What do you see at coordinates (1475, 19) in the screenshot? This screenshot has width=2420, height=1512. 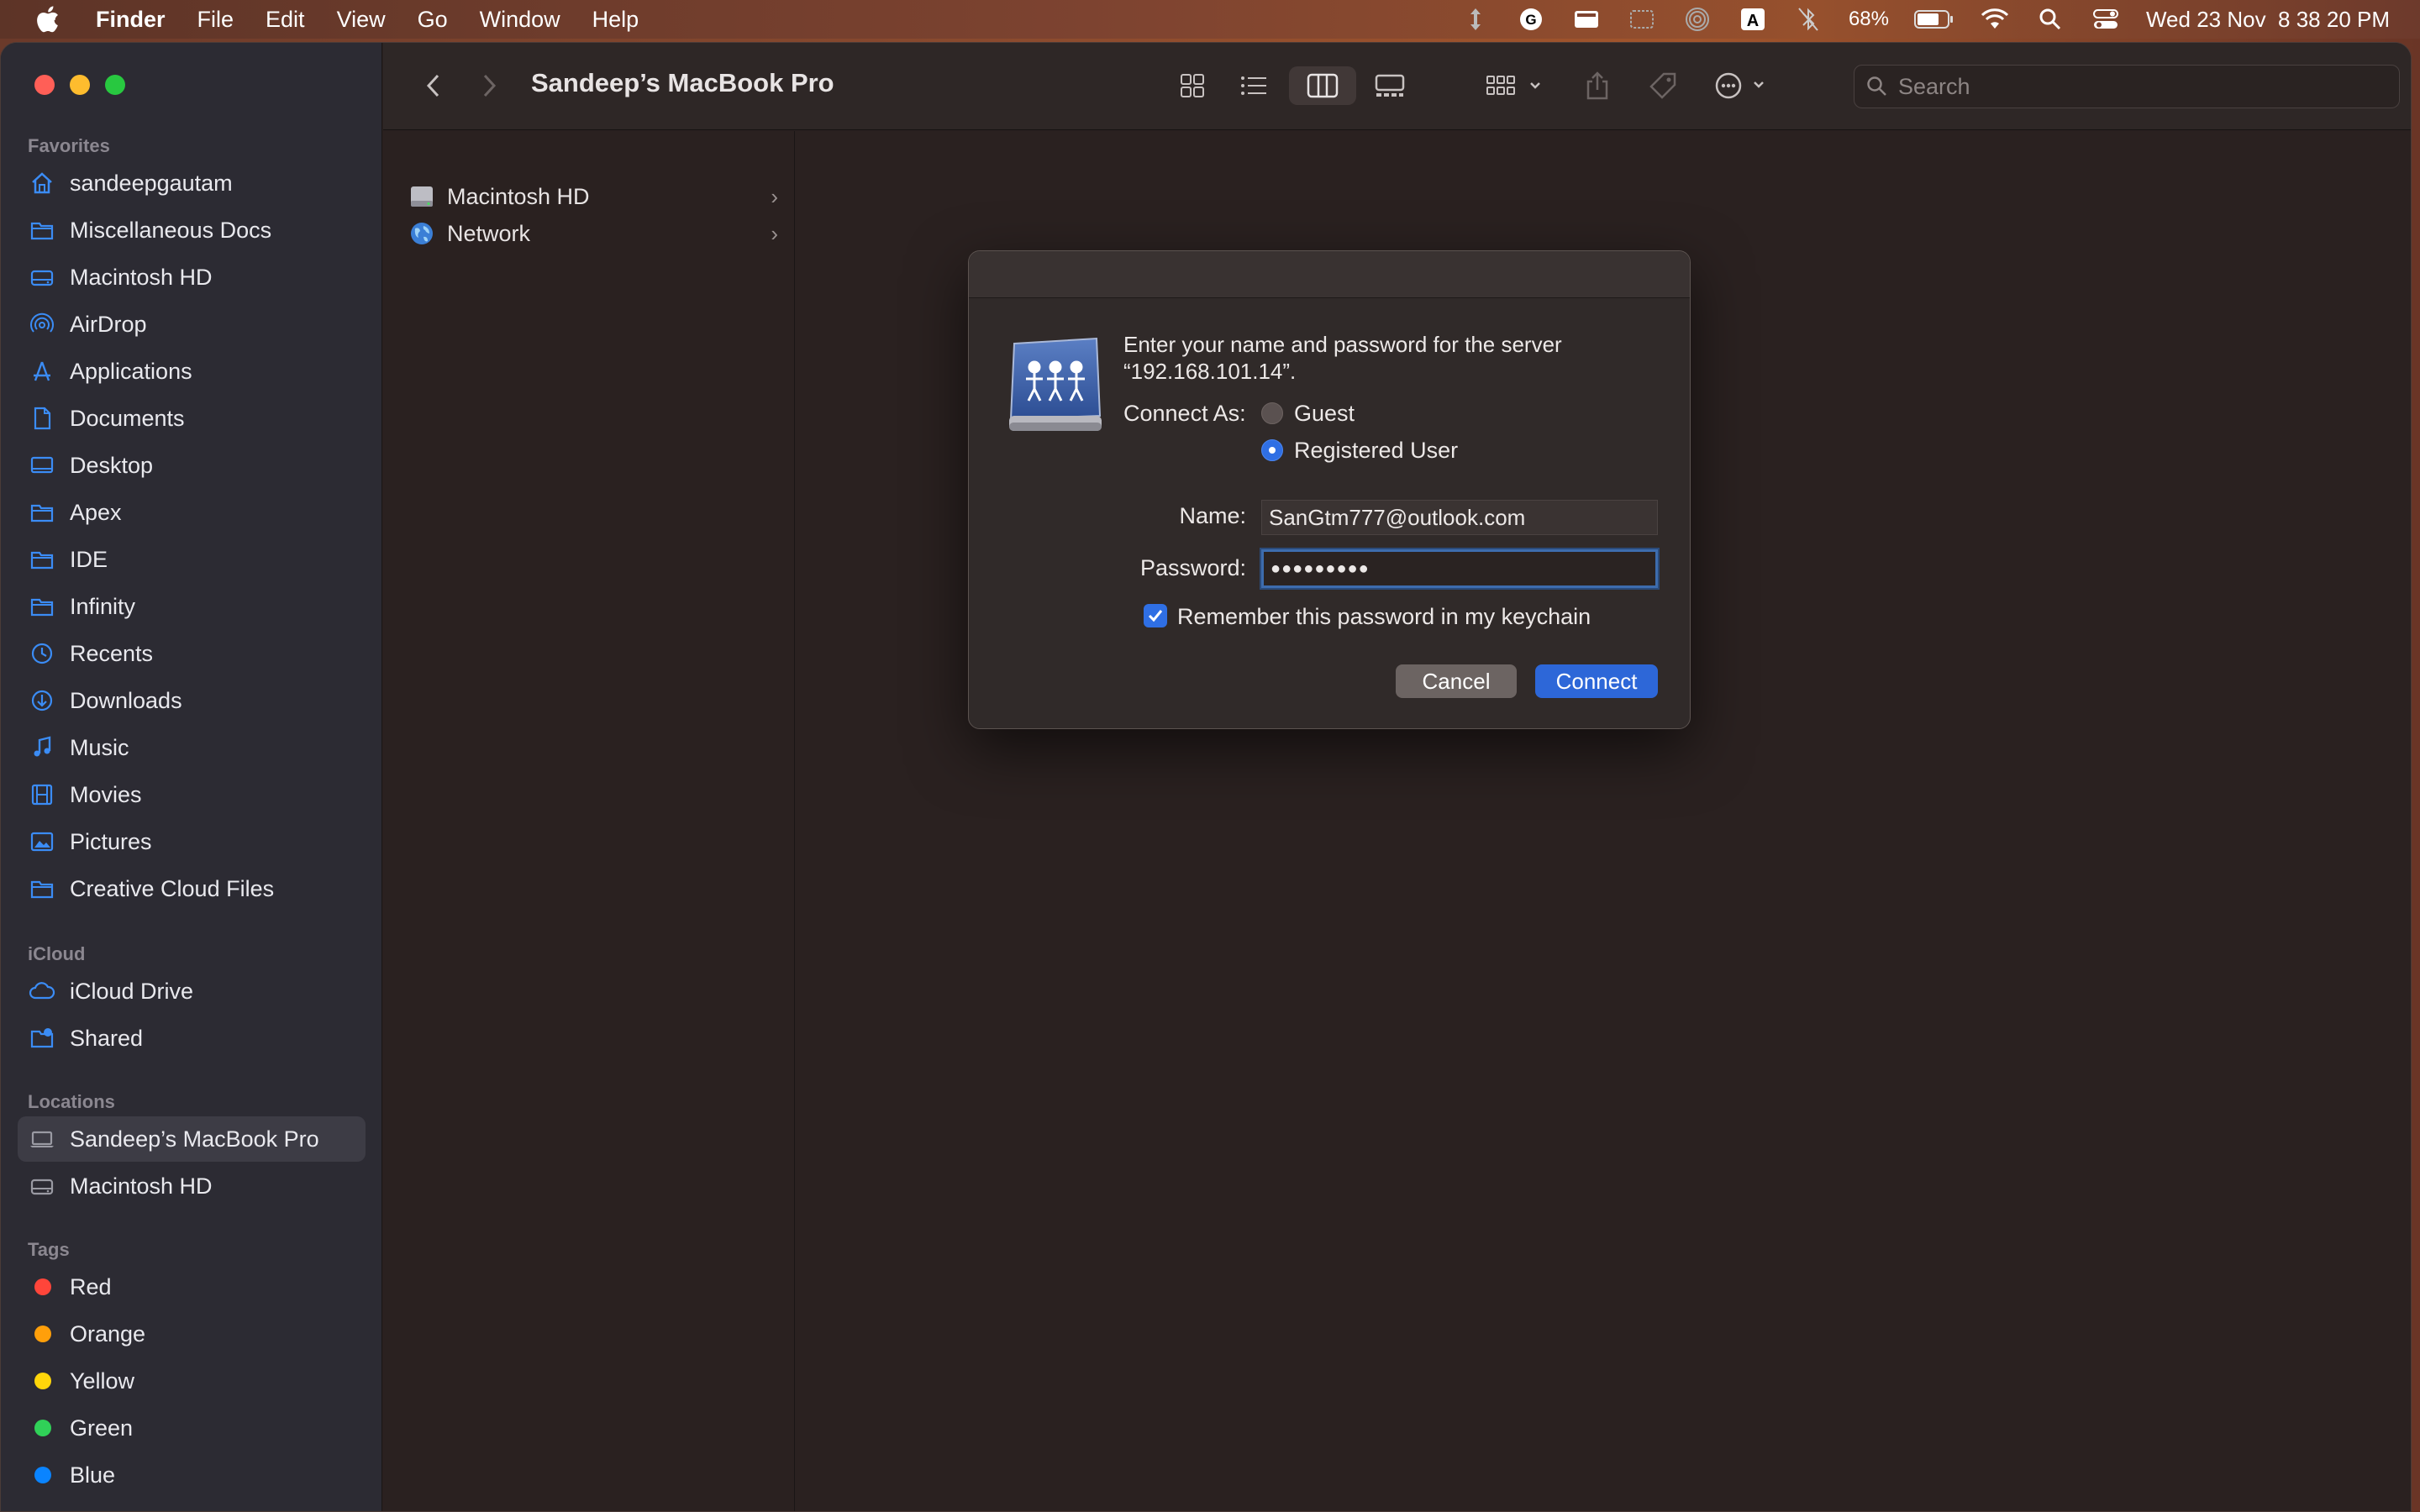 I see `resize-arrows-icon` at bounding box center [1475, 19].